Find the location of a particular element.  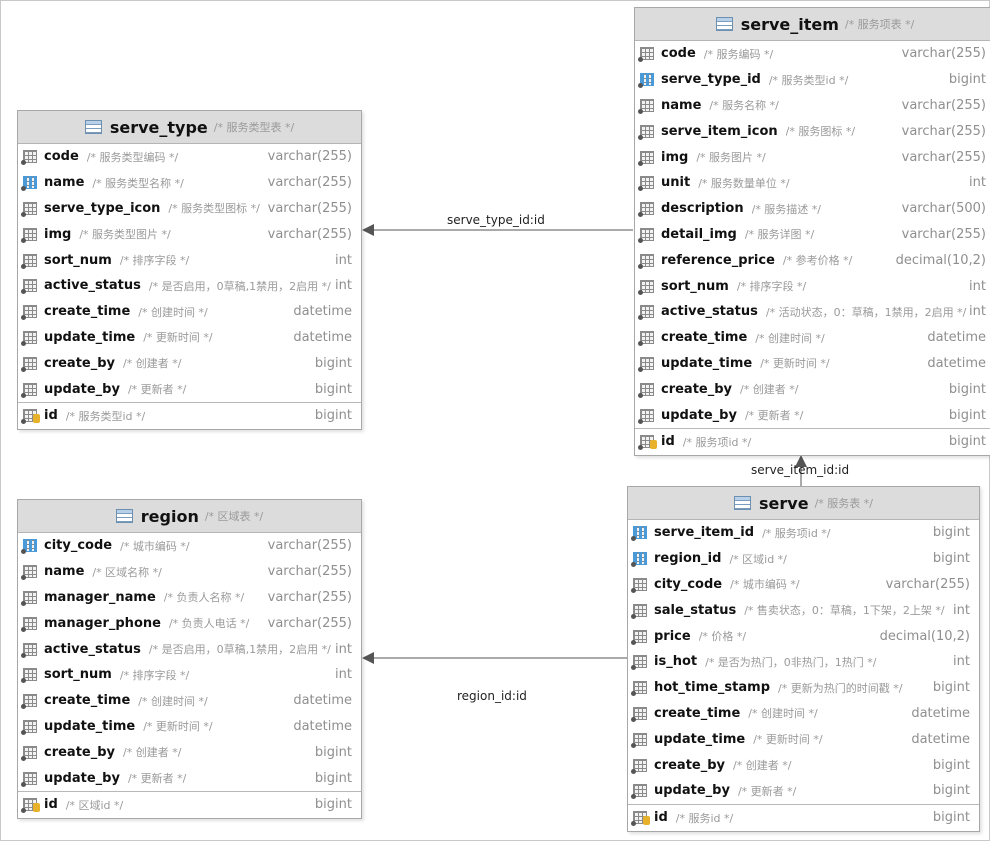

column-row: serve_type_id /* 服务类型id */ bigint is located at coordinates (812, 80).